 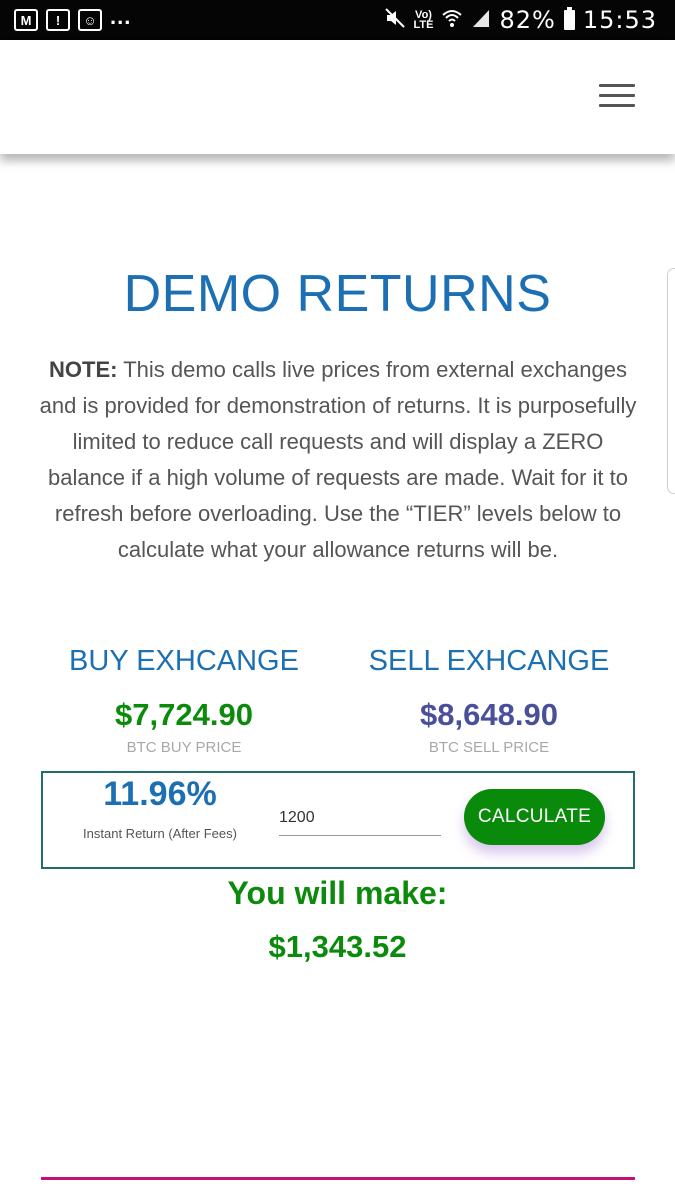 What do you see at coordinates (489, 661) in the screenshot?
I see `sell-exchange-title: SELL EXHCANGE` at bounding box center [489, 661].